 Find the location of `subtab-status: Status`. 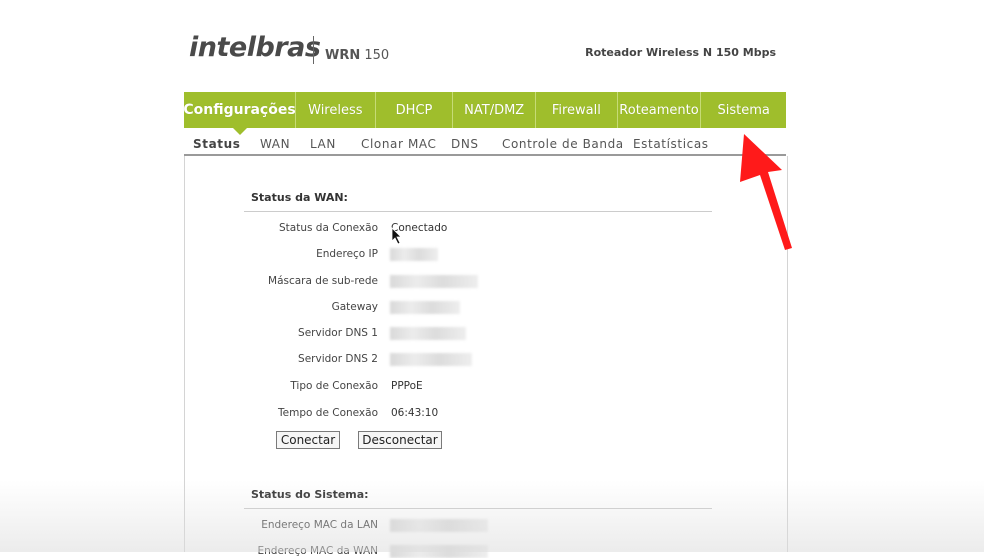

subtab-status: Status is located at coordinates (217, 144).